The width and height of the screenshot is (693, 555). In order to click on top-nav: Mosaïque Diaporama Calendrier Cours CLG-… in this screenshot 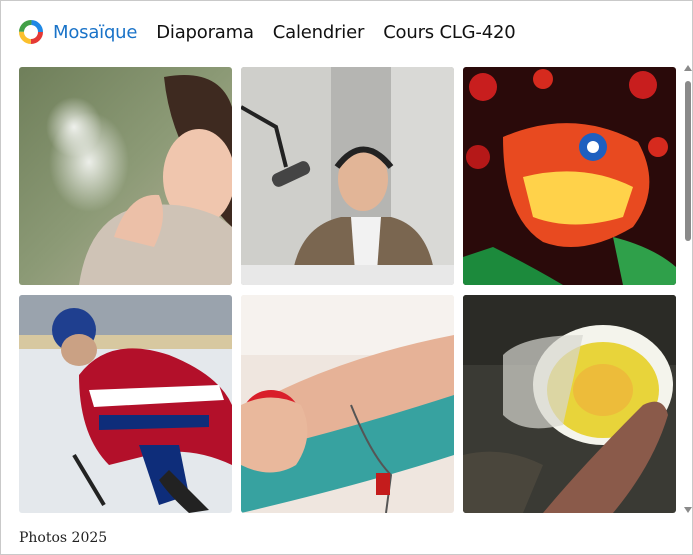, I will do `click(276, 32)`.